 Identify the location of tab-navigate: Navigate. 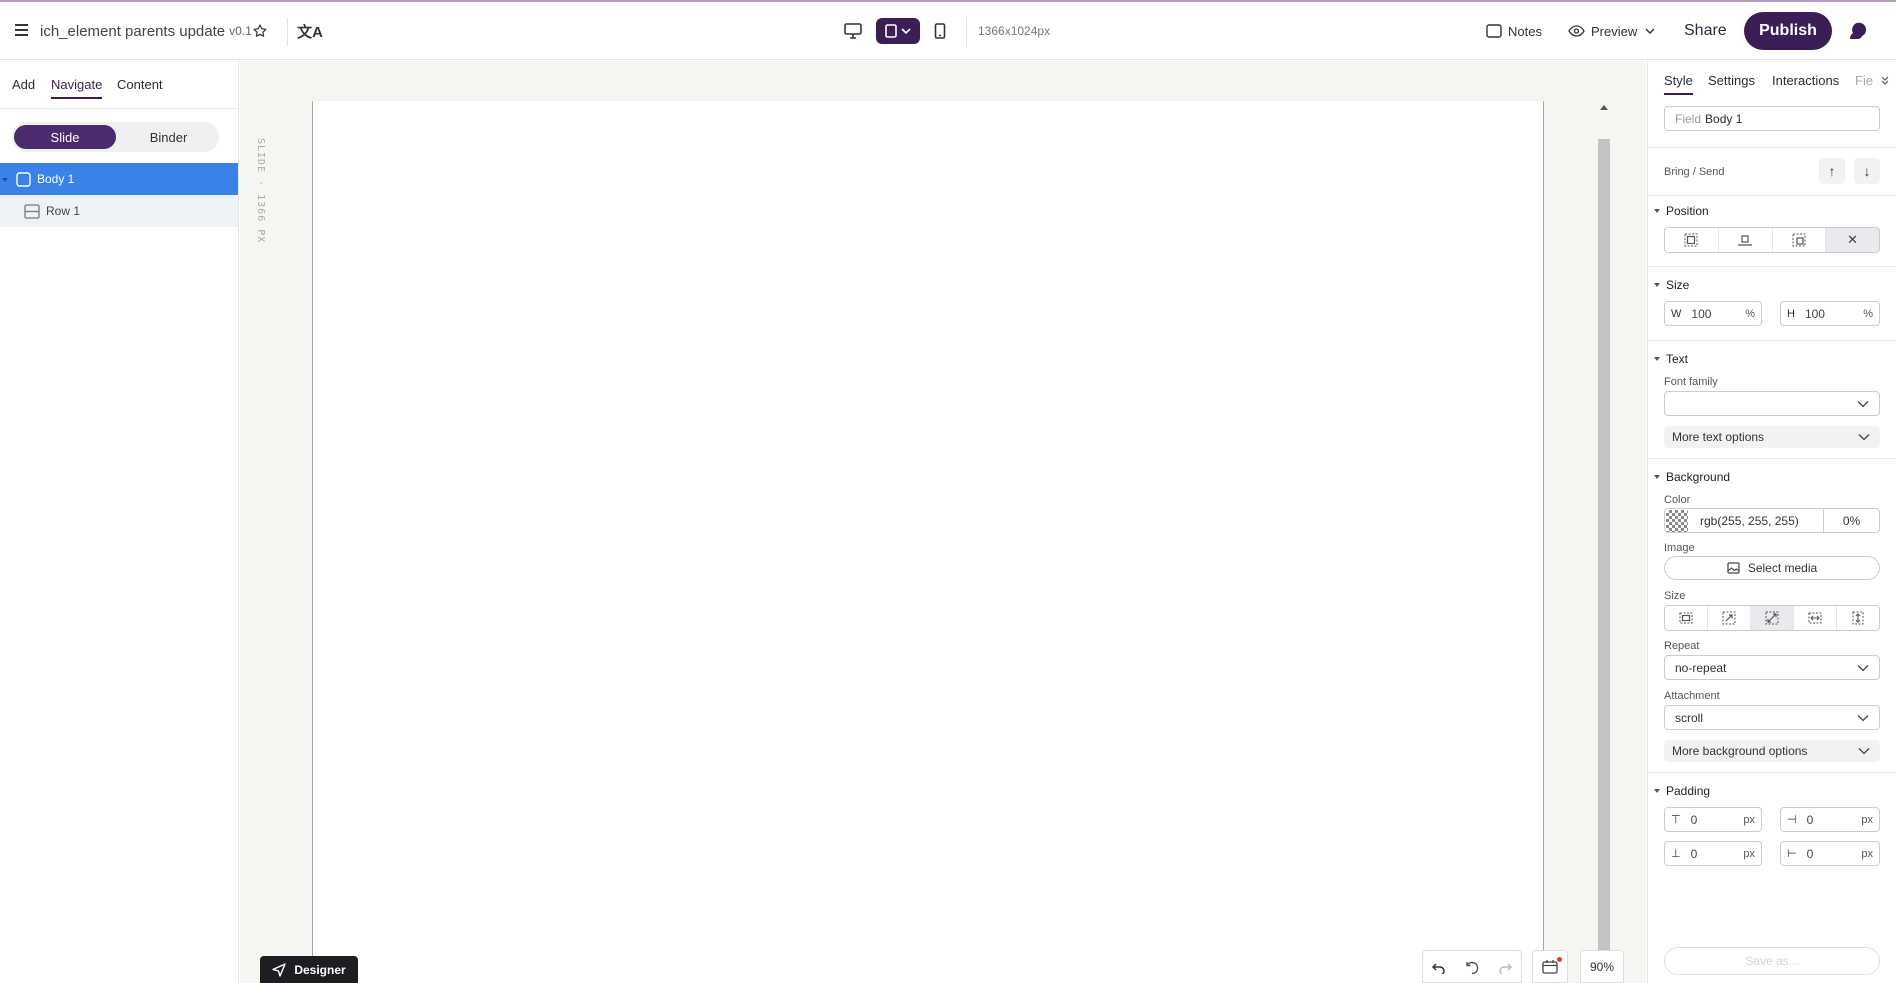
(77, 88).